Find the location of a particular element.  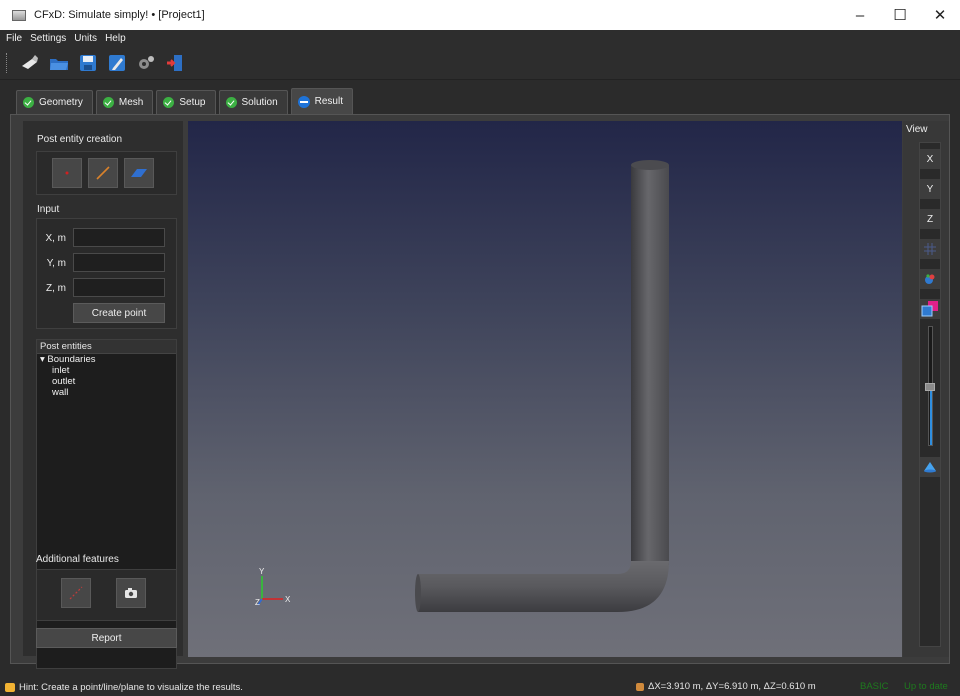

opacity-slider-fill is located at coordinates (931, 418).